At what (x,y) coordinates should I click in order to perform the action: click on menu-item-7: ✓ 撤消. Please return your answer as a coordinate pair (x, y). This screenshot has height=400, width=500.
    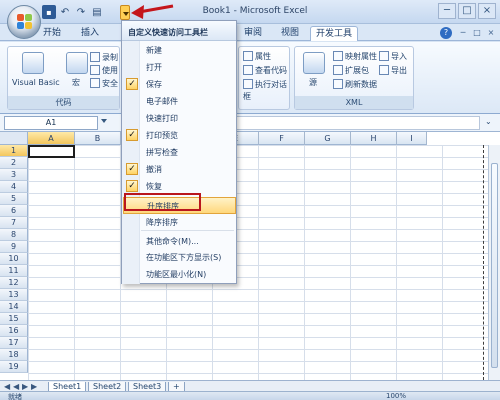
    Looking at the image, I should click on (179, 169).